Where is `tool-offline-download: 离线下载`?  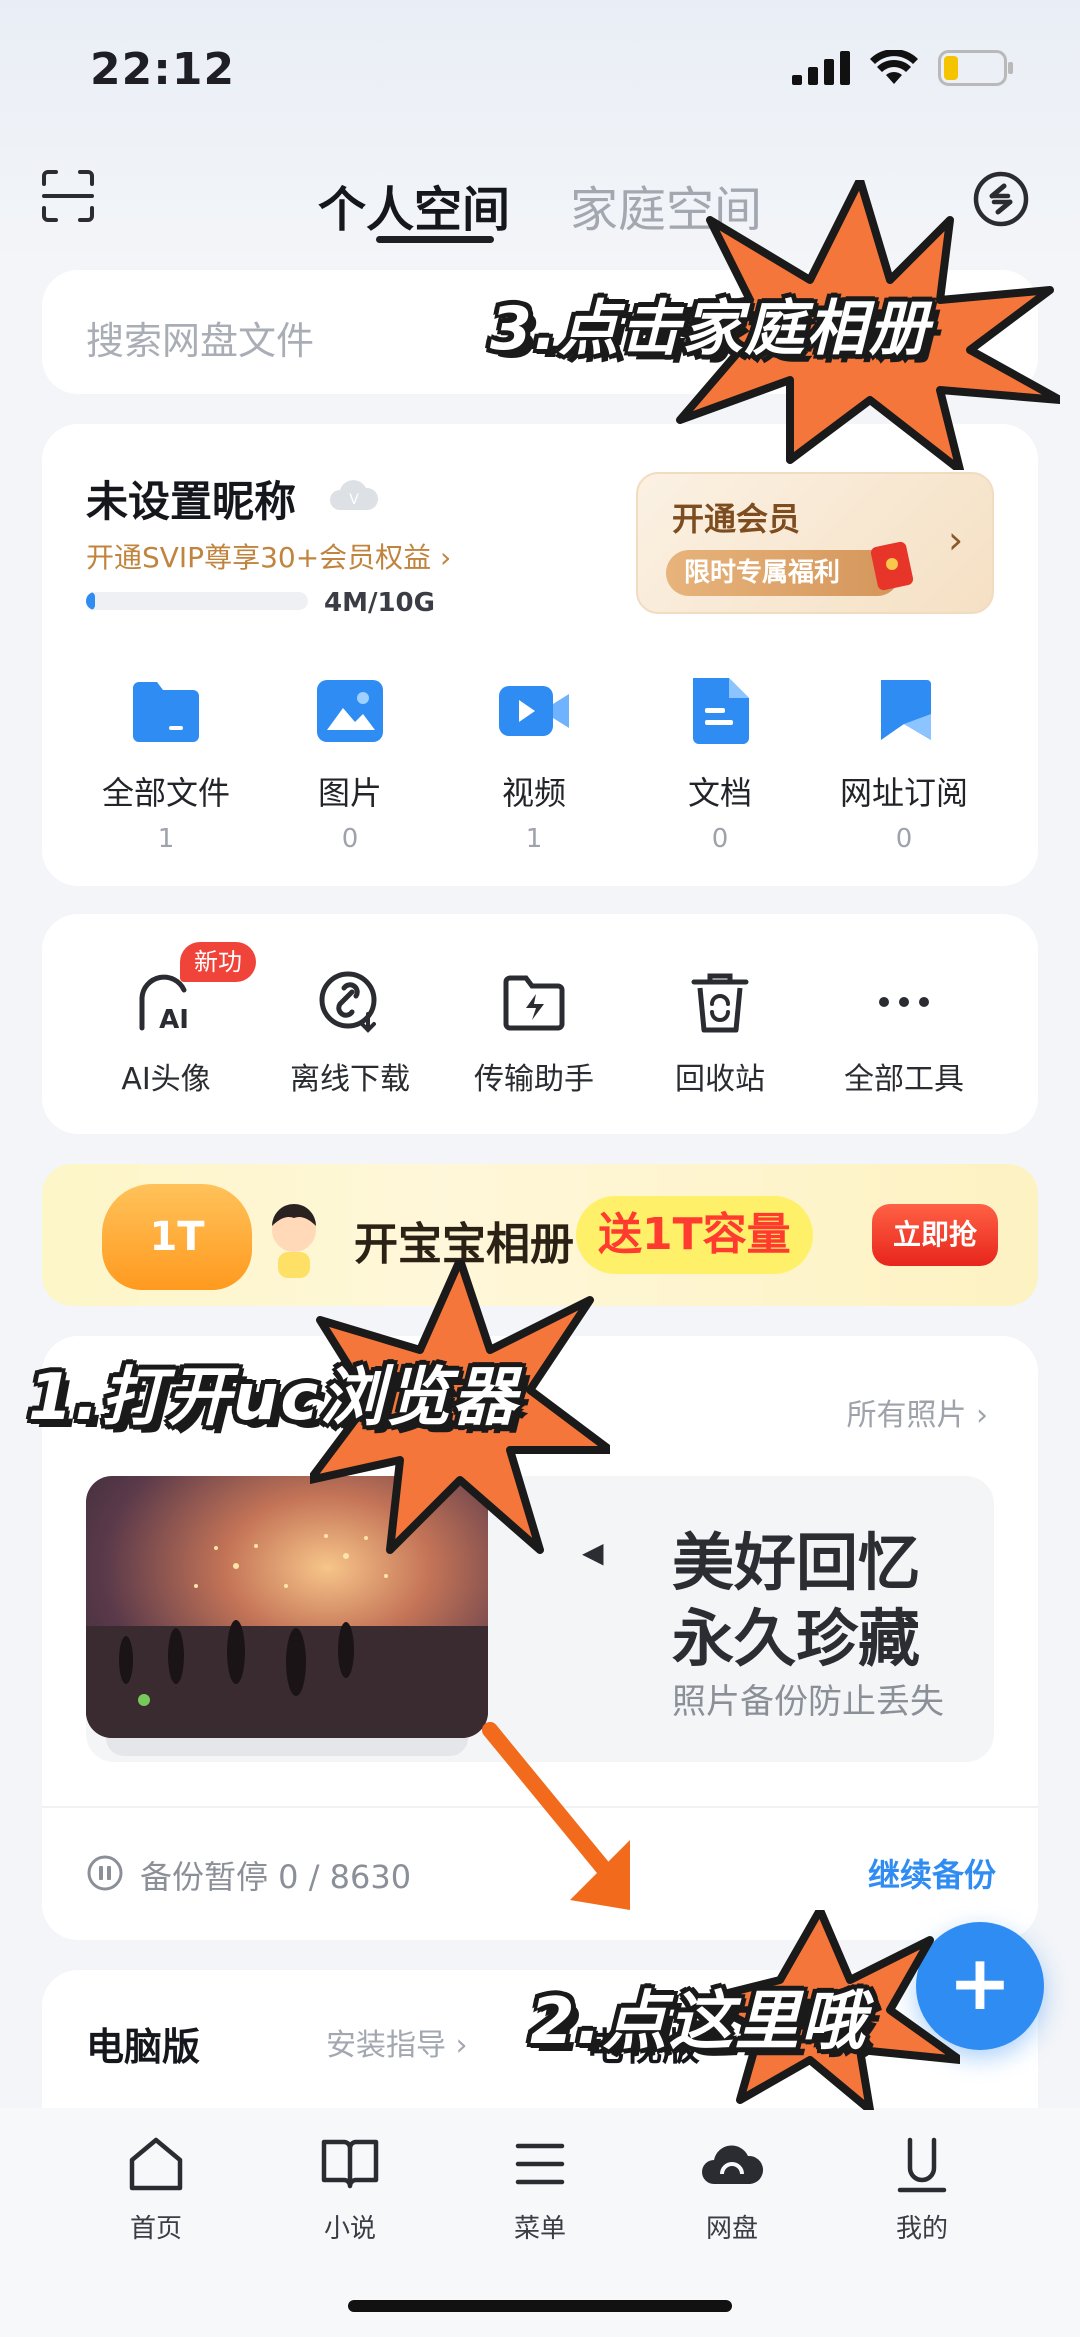 tool-offline-download: 离线下载 is located at coordinates (350, 1014).